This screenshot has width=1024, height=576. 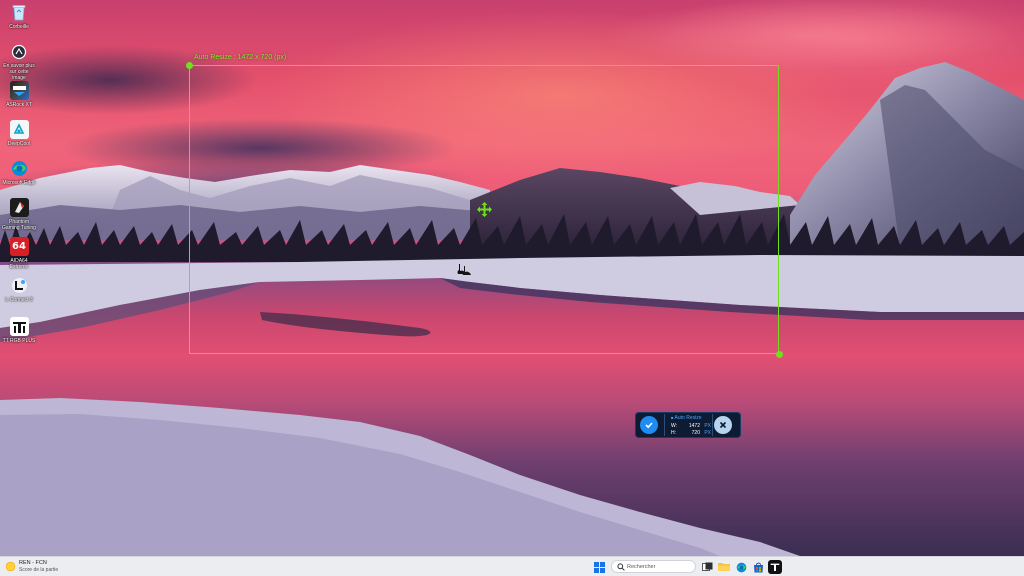 I want to click on desktop-icon-asrock: ASRock XT, so click(x=19, y=94).